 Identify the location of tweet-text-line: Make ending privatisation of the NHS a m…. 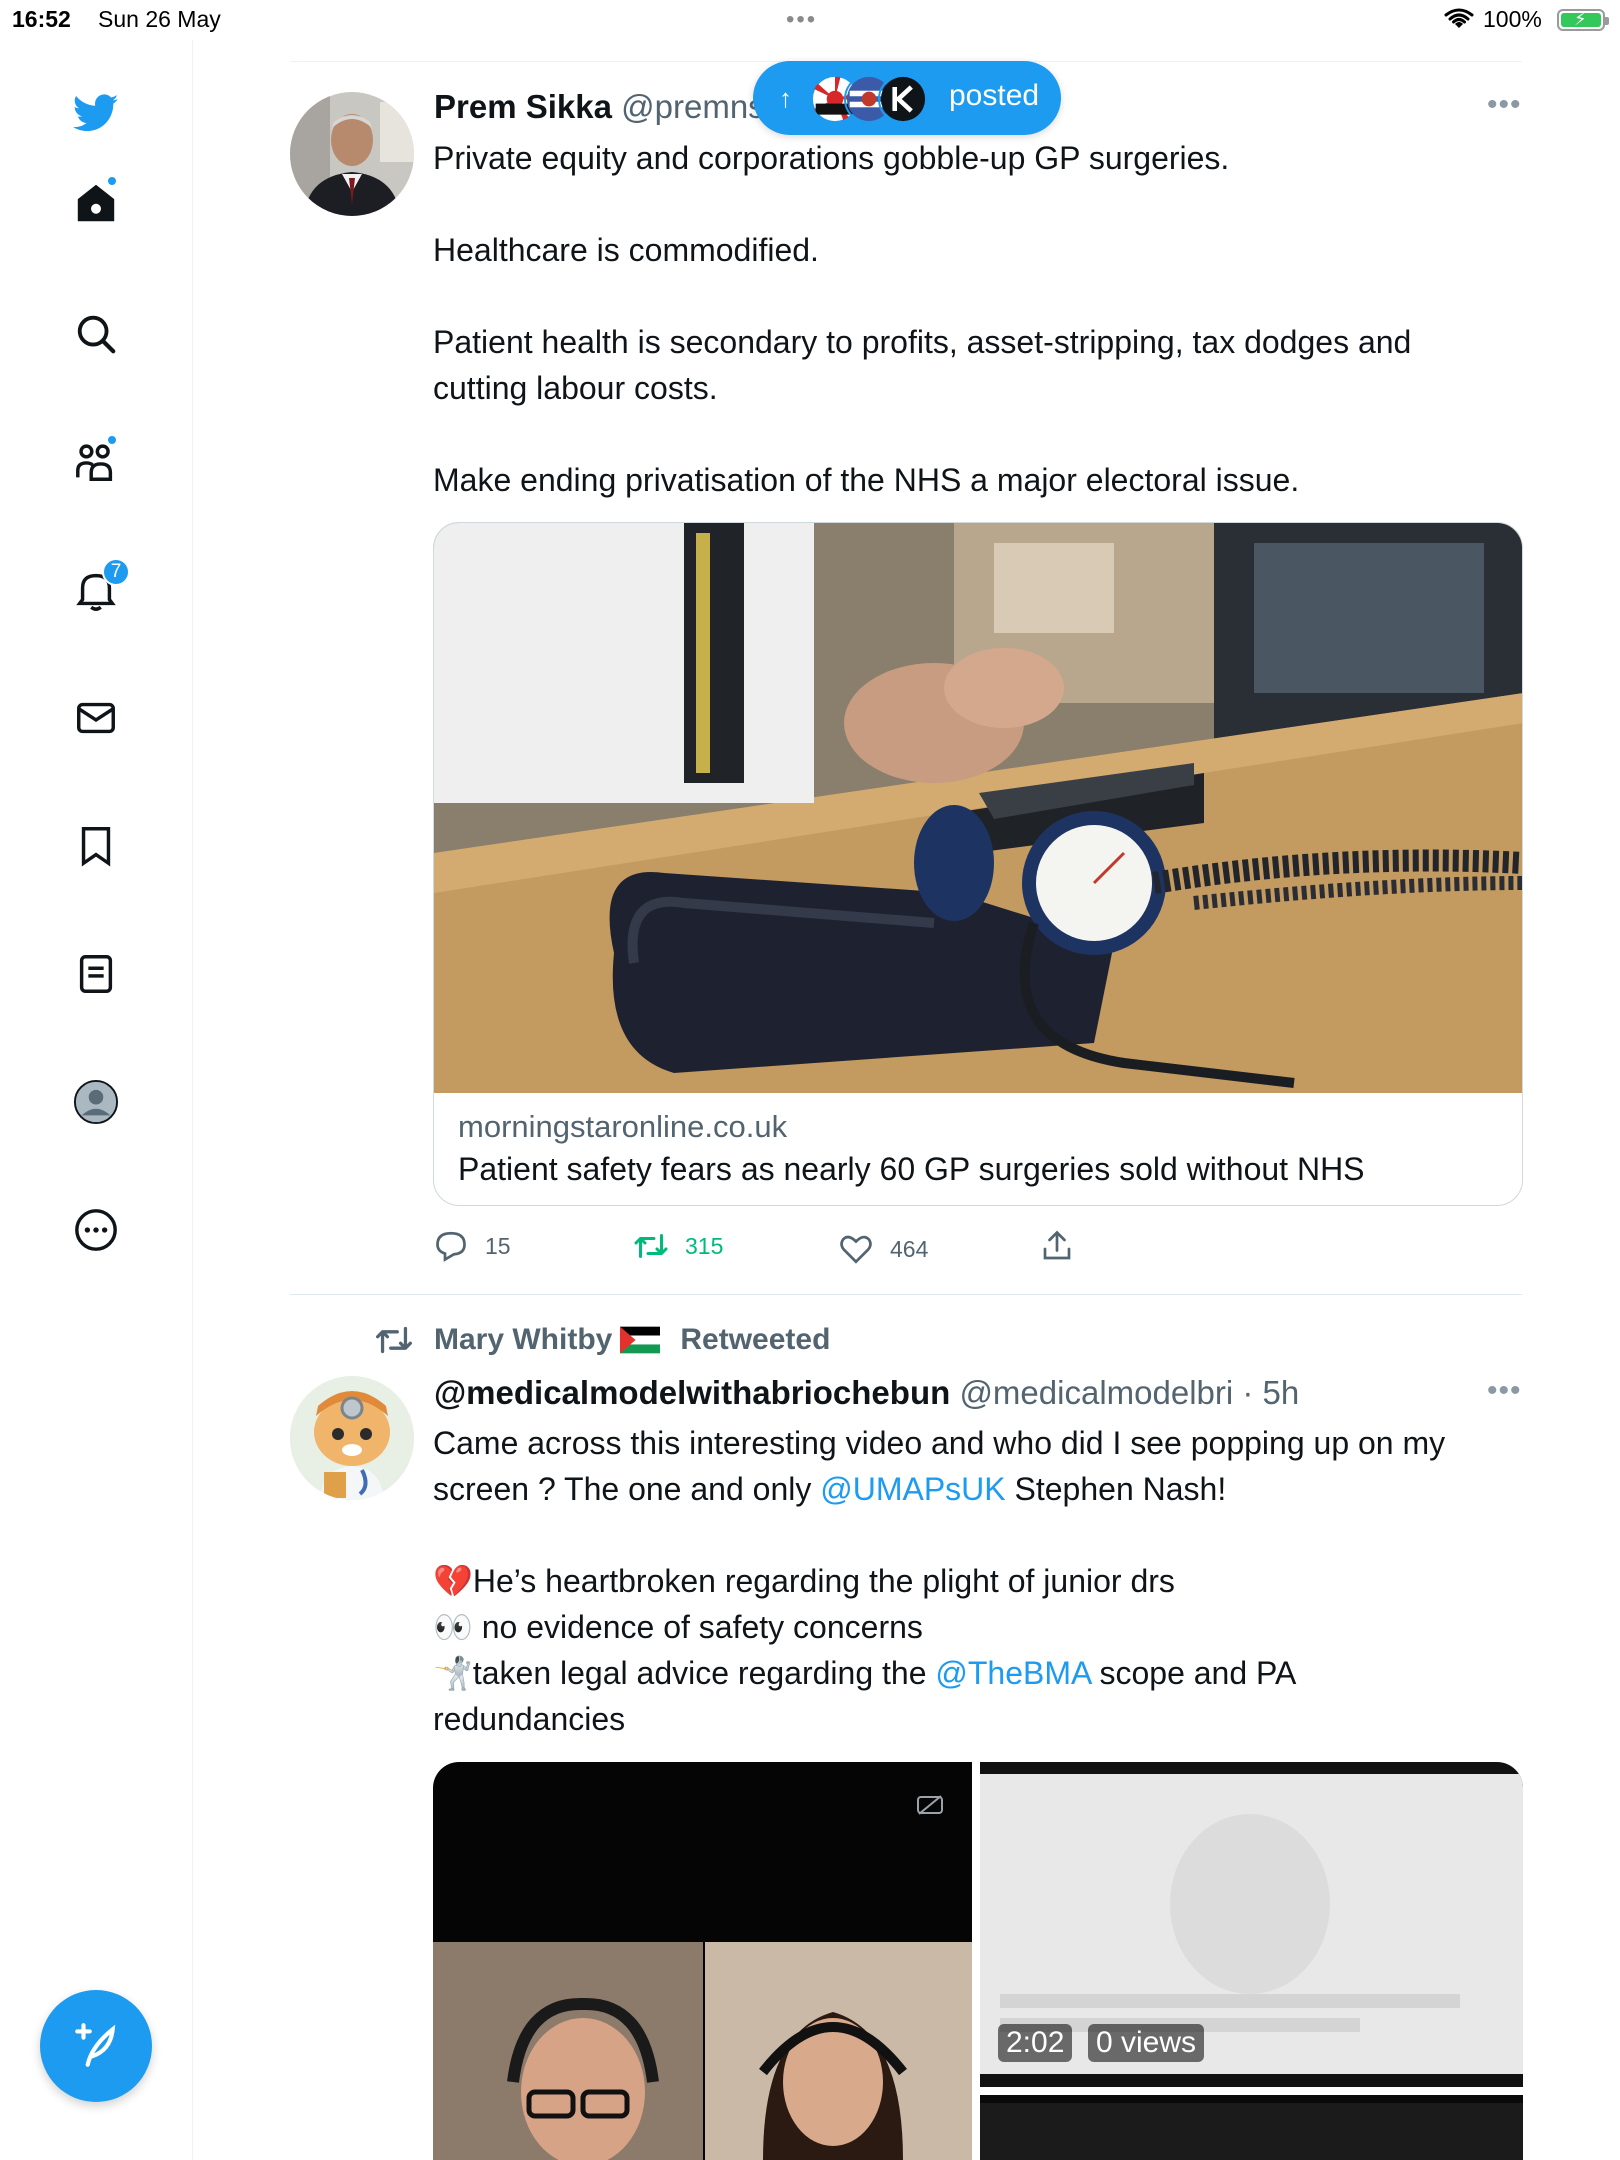
(866, 480).